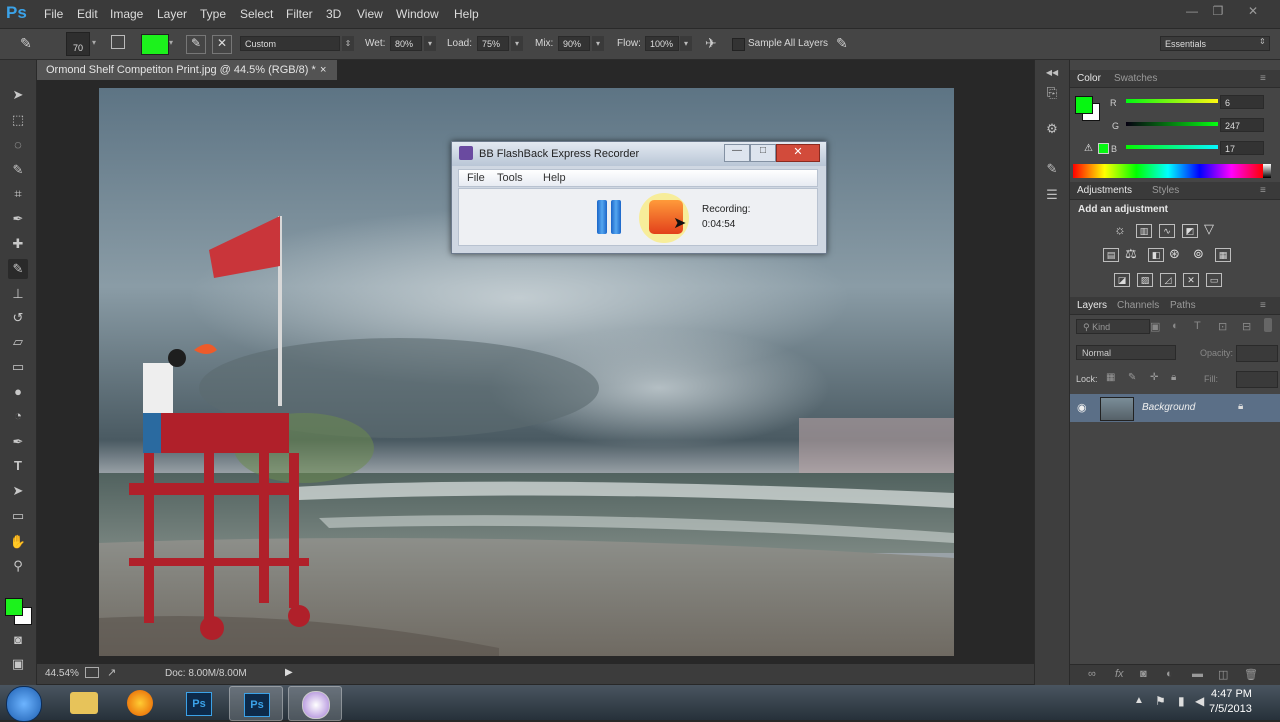 The height and width of the screenshot is (722, 1280). Describe the element at coordinates (141, 702) in the screenshot. I see `taskbar-firefox` at that location.